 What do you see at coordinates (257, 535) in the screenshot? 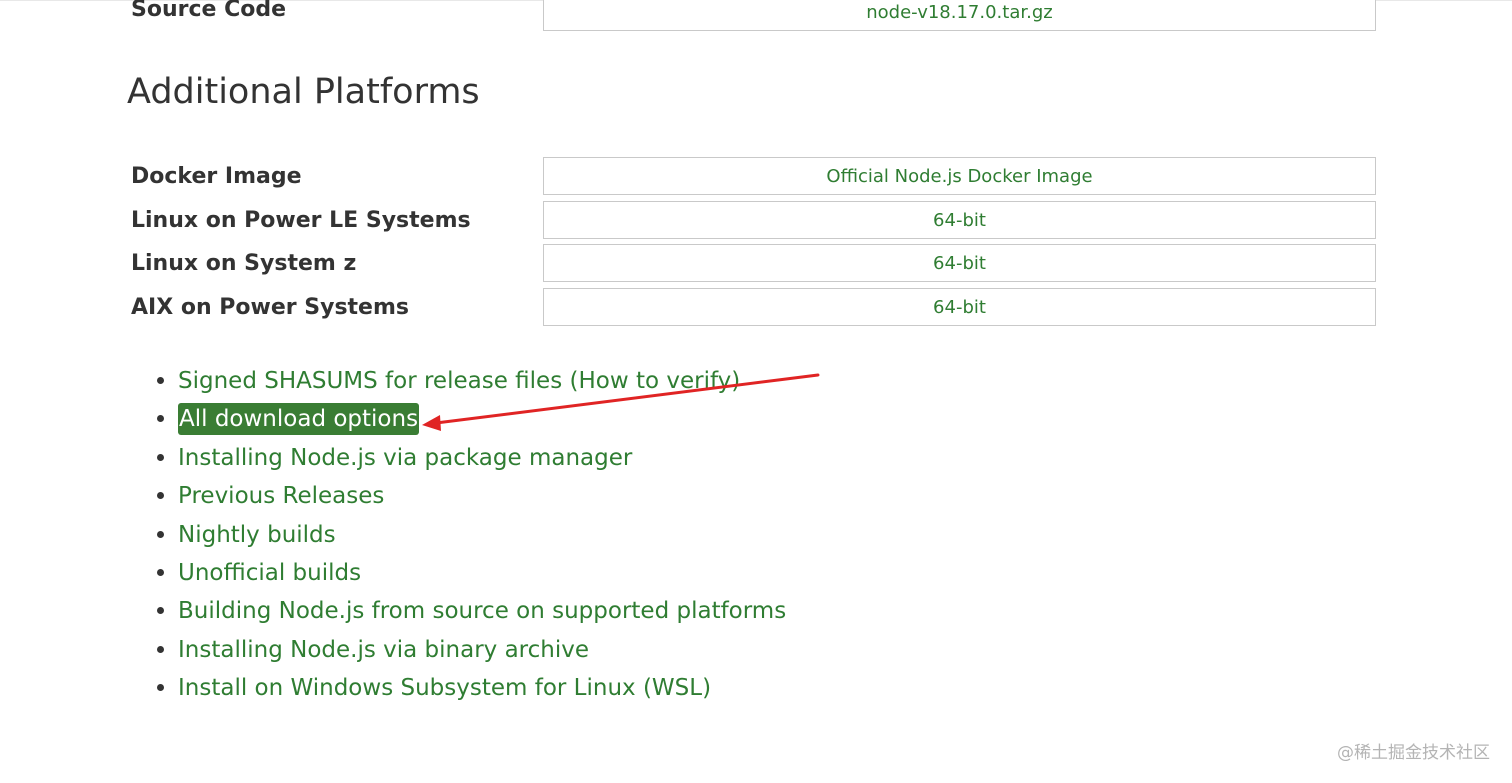
I see `nightly-builds-link: Nightly builds` at bounding box center [257, 535].